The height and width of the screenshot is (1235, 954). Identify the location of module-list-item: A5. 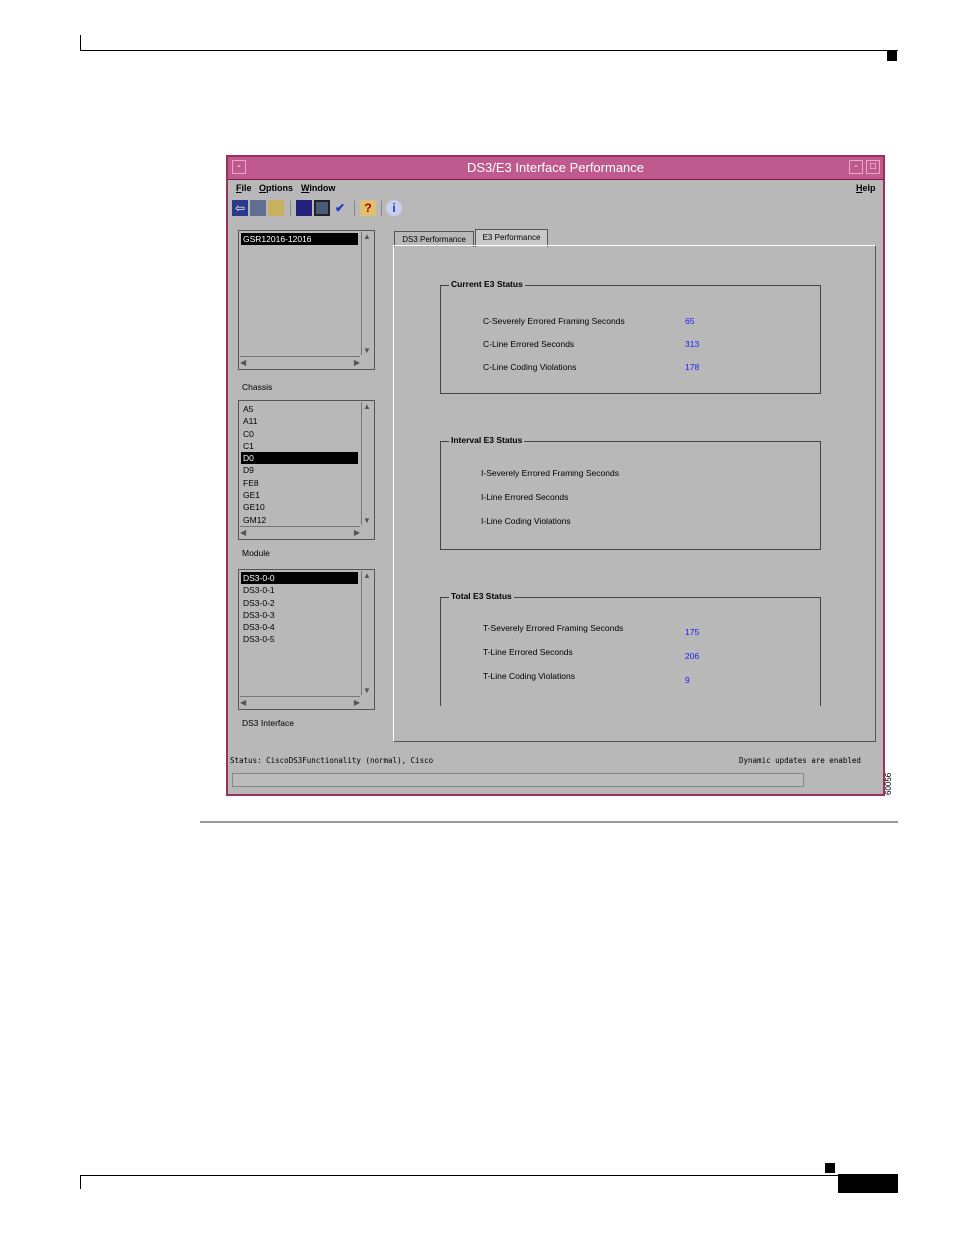
(299, 409).